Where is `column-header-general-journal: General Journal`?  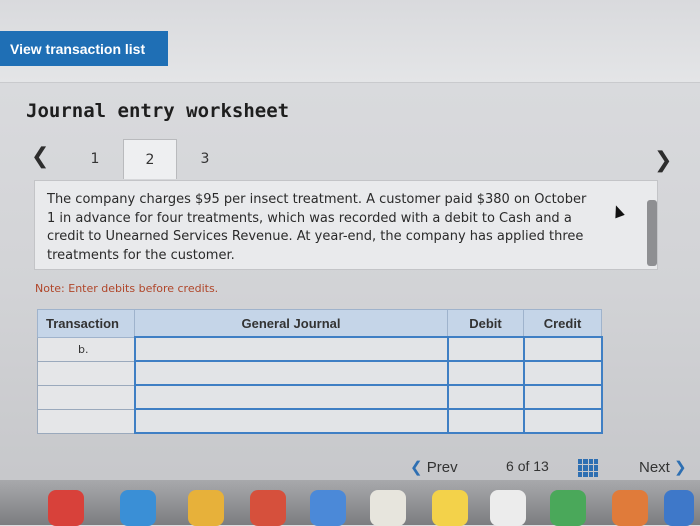 column-header-general-journal: General Journal is located at coordinates (291, 323).